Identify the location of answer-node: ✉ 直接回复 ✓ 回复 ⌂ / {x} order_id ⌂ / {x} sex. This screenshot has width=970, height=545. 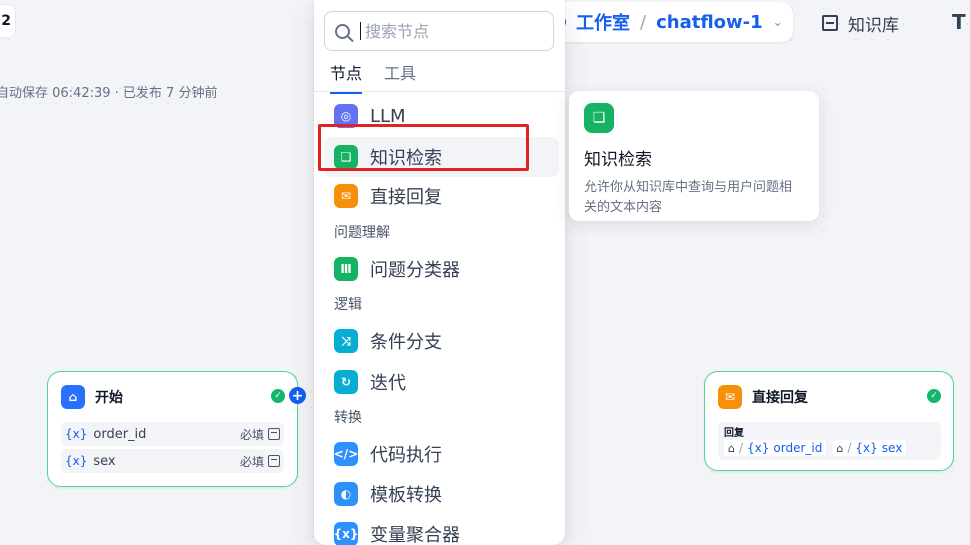
(829, 421).